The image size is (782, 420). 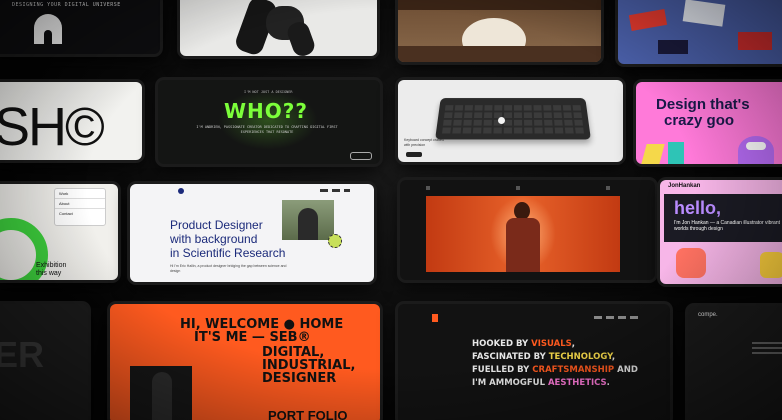 I want to click on caption-button, so click(x=414, y=154).